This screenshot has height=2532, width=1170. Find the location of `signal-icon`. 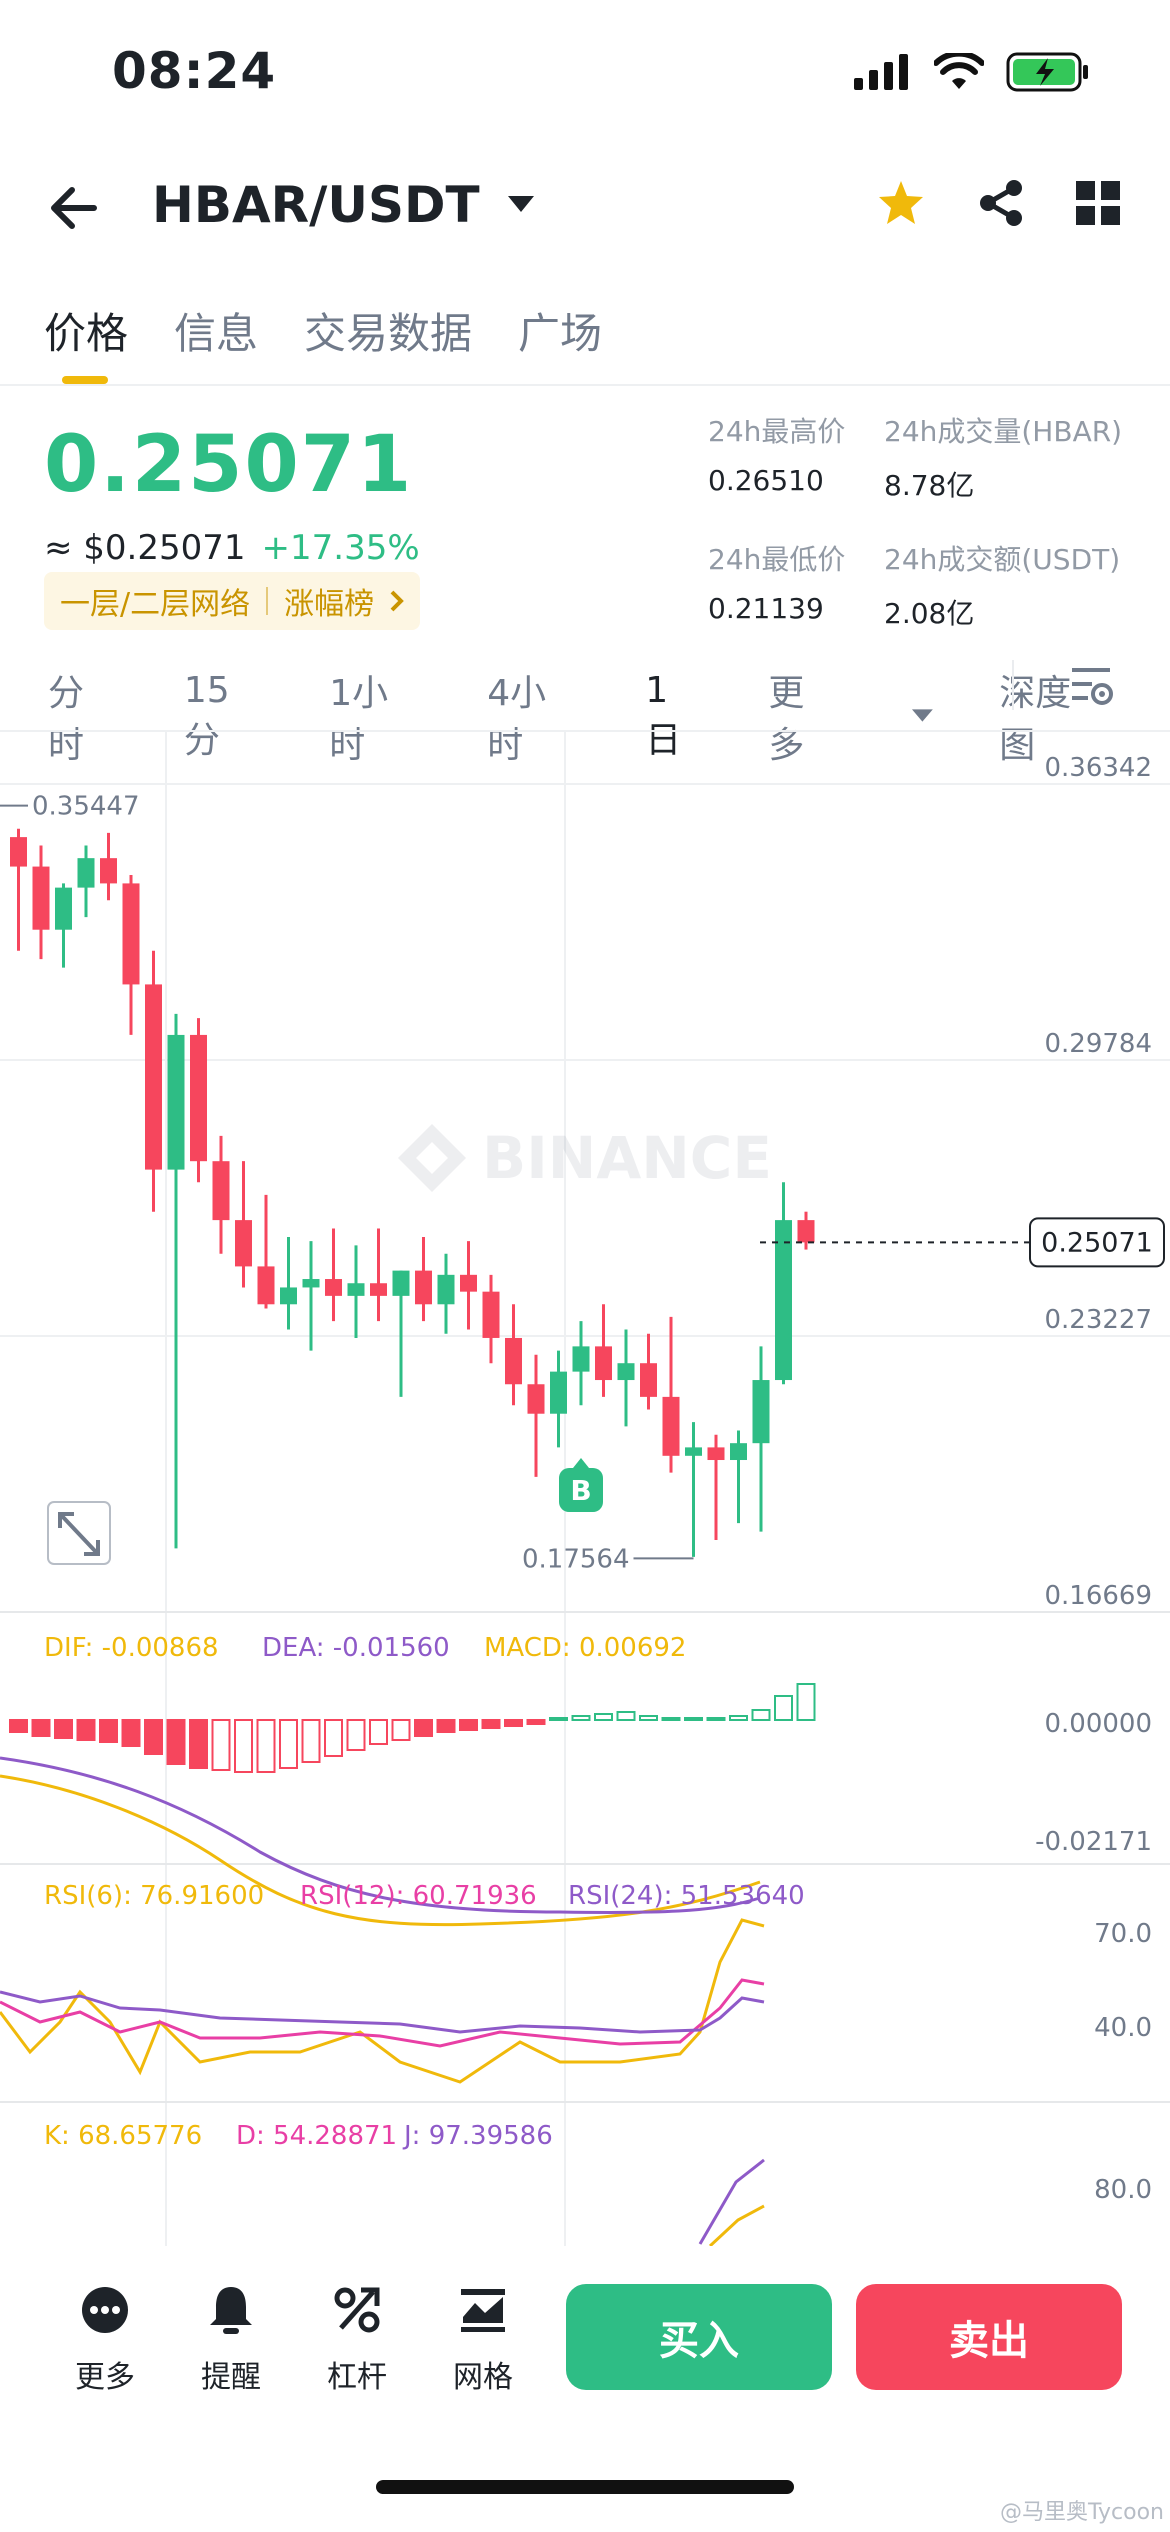

signal-icon is located at coordinates (881, 72).